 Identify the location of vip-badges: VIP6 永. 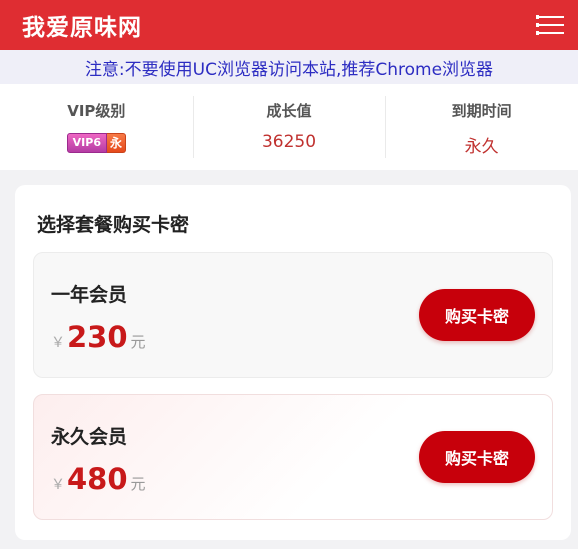
(96, 143).